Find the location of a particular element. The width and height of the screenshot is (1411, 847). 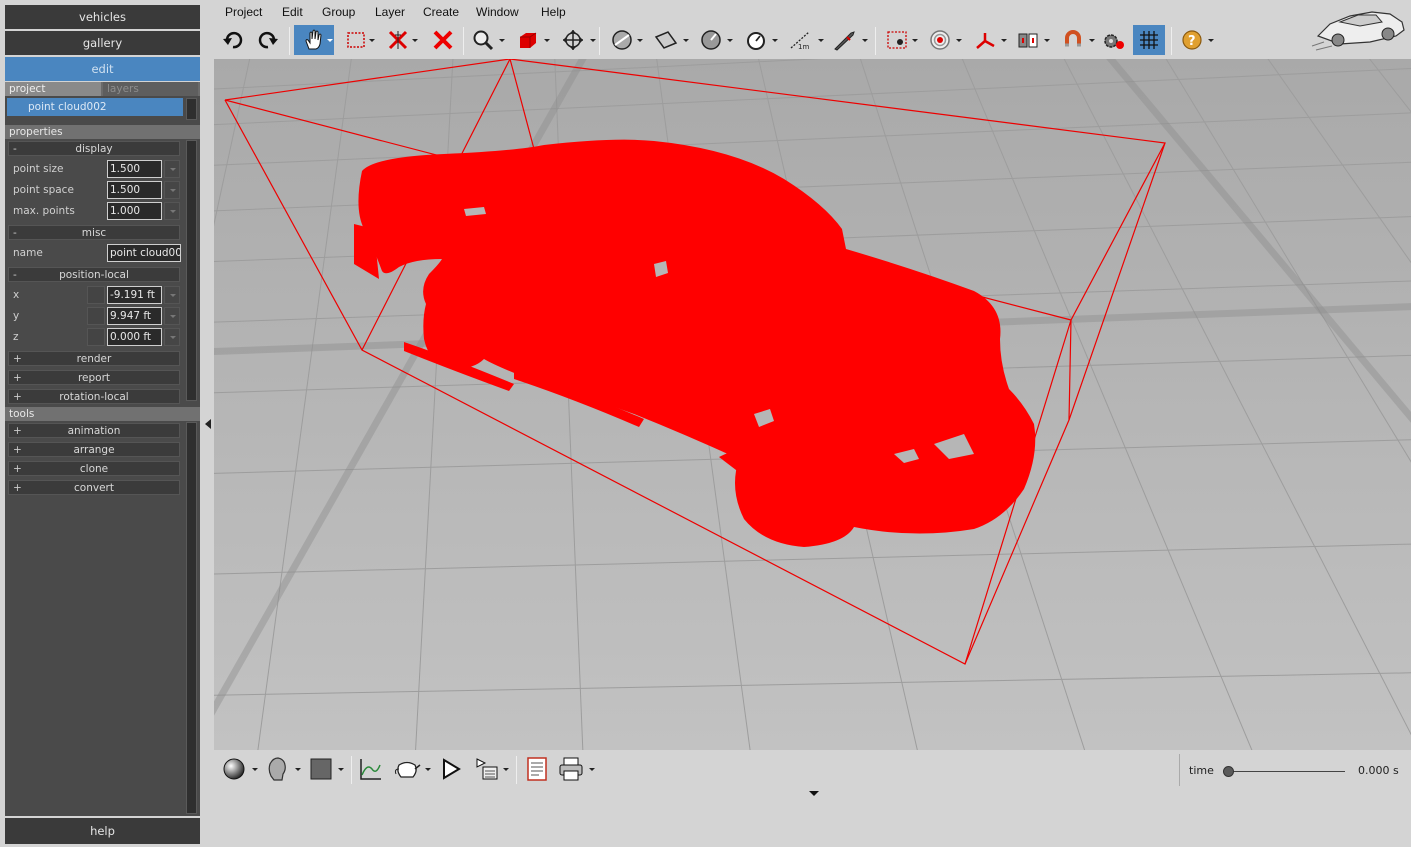

z-keyframe-box is located at coordinates (96, 337).